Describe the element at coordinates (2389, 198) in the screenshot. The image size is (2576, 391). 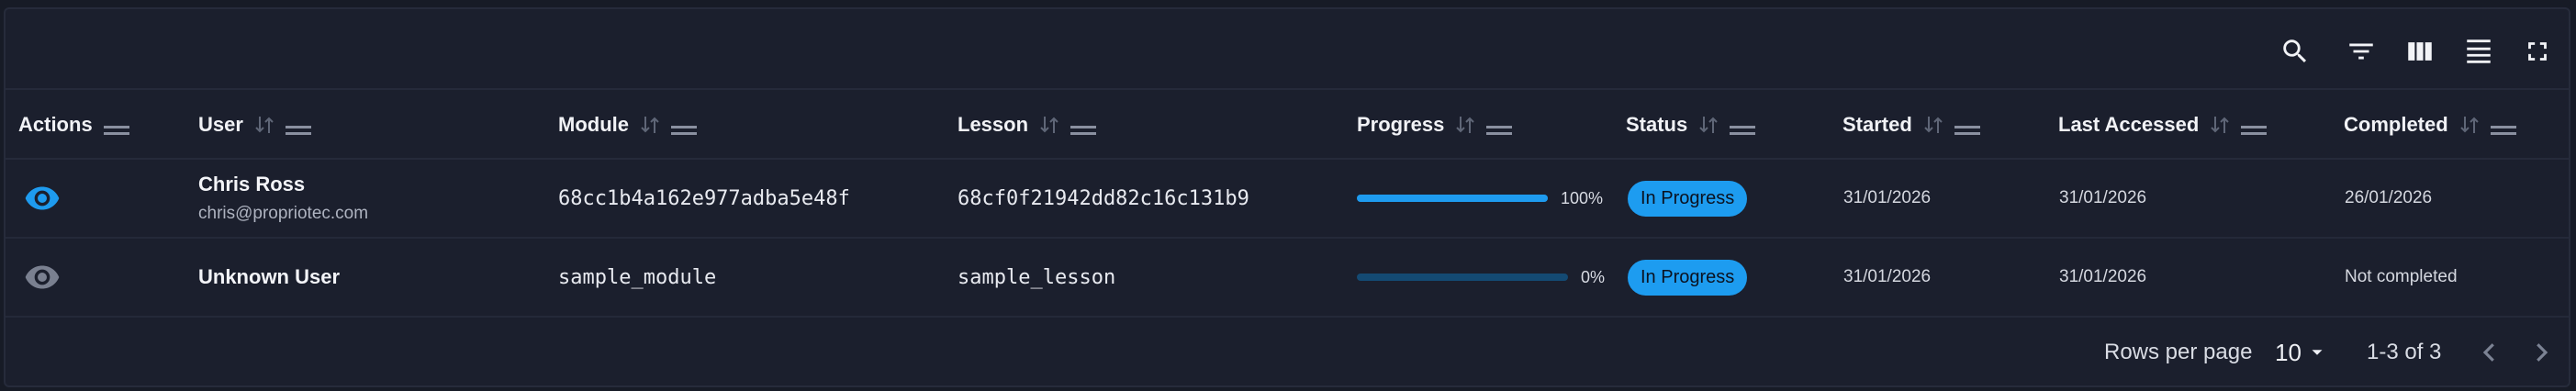
I see `completed-cell: 26/01/2026` at that location.